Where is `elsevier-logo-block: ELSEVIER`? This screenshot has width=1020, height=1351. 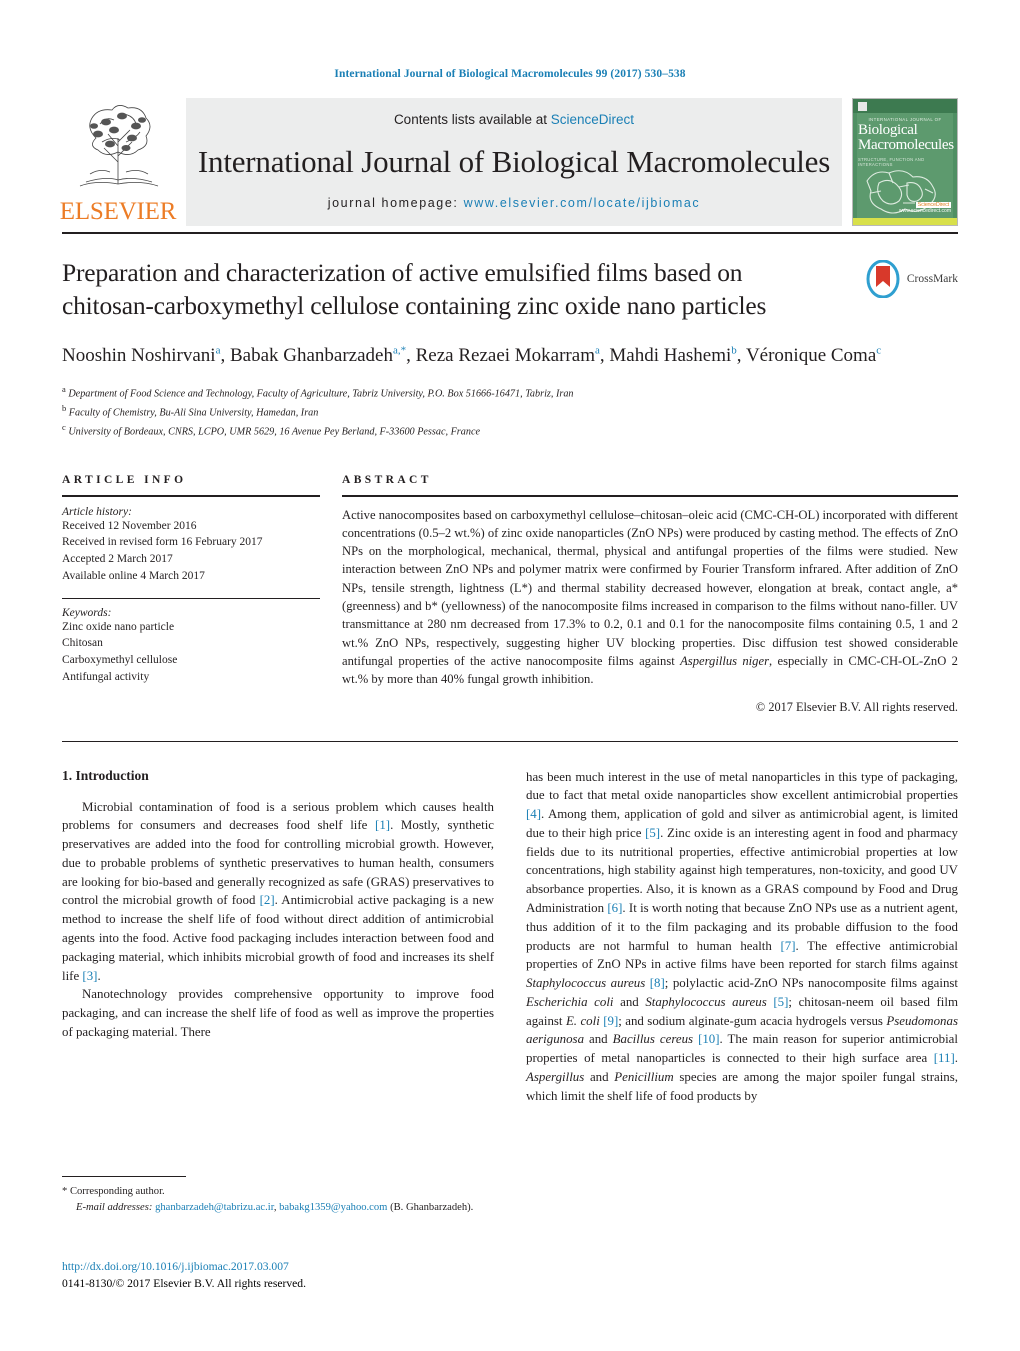
elsevier-logo-block: ELSEVIER is located at coordinates (118, 162).